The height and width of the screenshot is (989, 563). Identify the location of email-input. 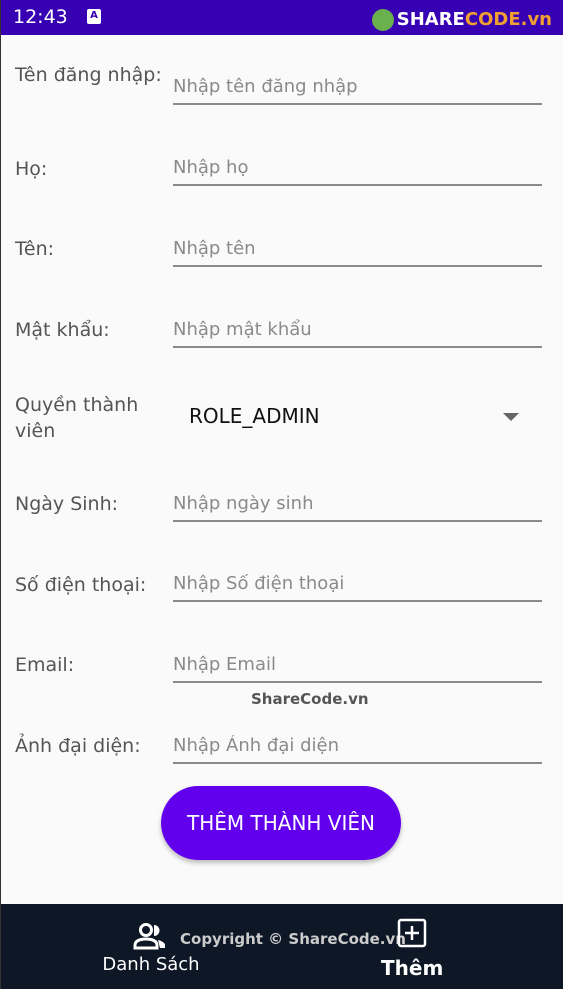
(357, 668).